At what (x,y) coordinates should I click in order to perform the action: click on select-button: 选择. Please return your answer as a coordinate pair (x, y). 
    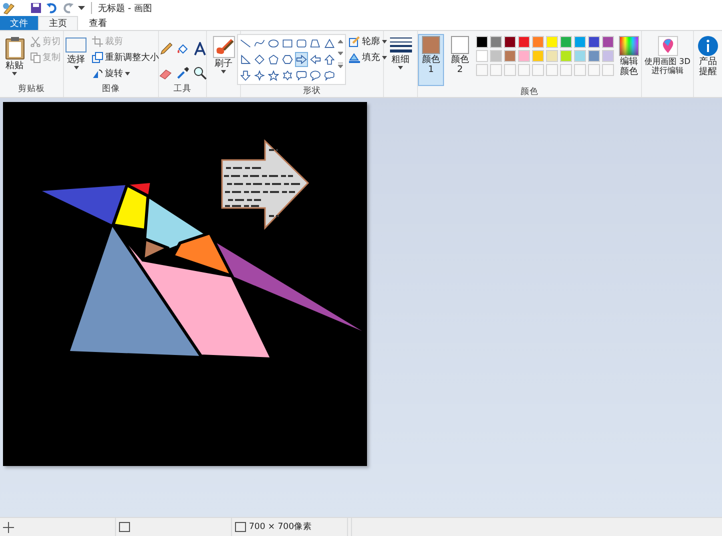
    Looking at the image, I should click on (76, 53).